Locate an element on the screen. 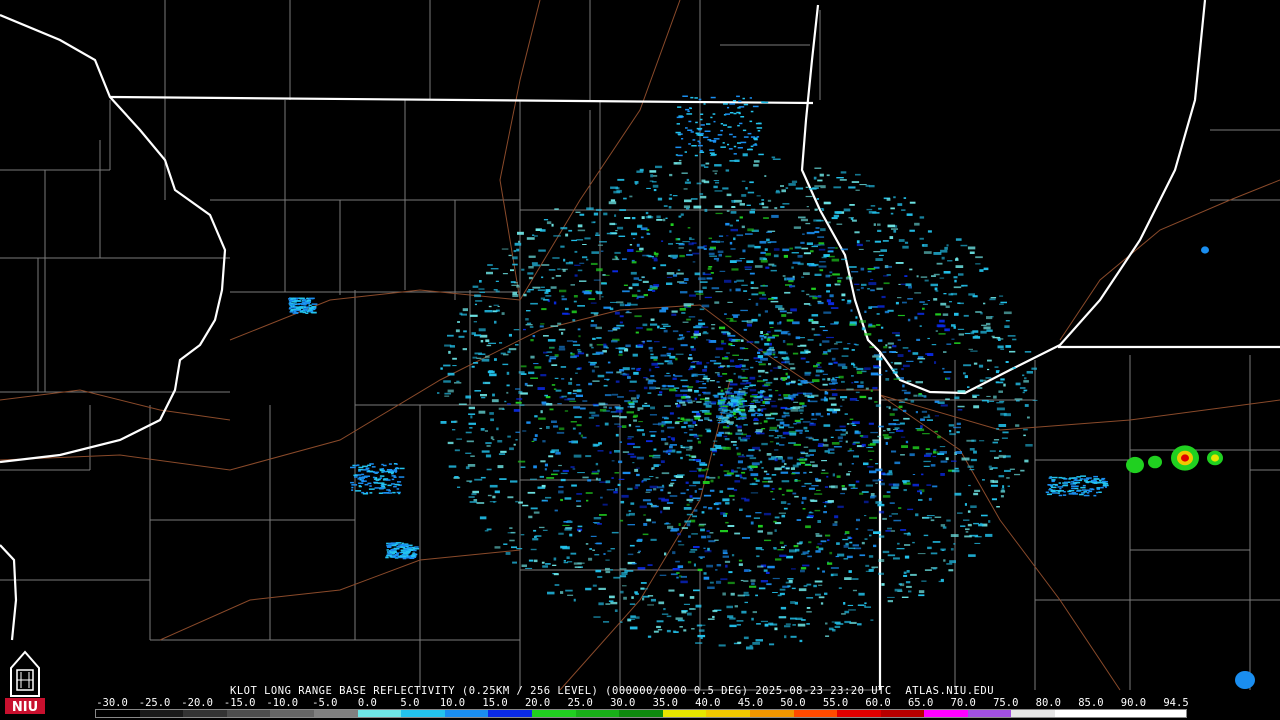 This screenshot has width=1280, height=720. scale-label: -15.0 is located at coordinates (239, 703).